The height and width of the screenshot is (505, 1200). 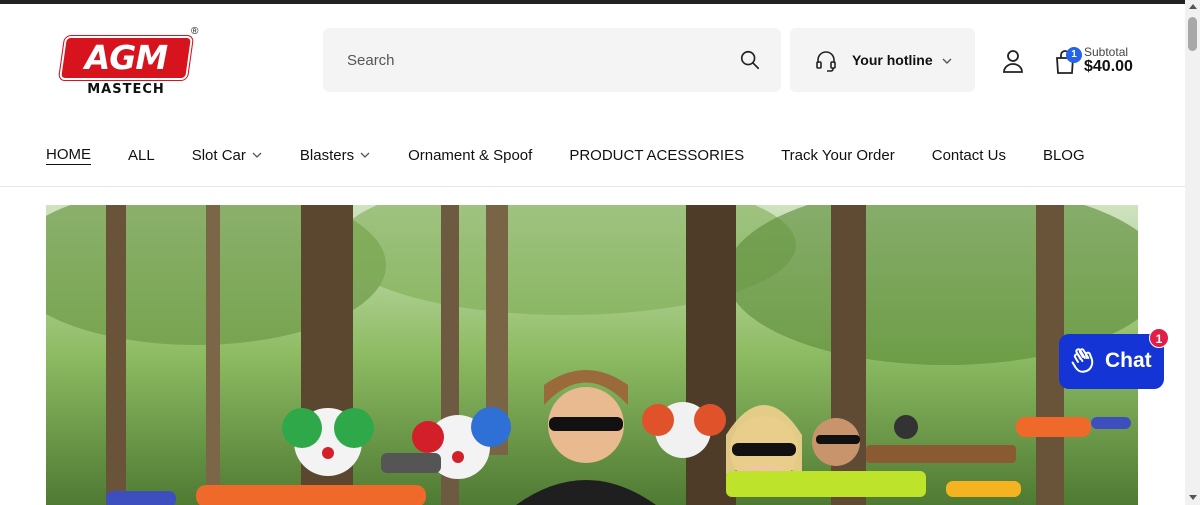 I want to click on chat-label: Chat, so click(x=1128, y=360).